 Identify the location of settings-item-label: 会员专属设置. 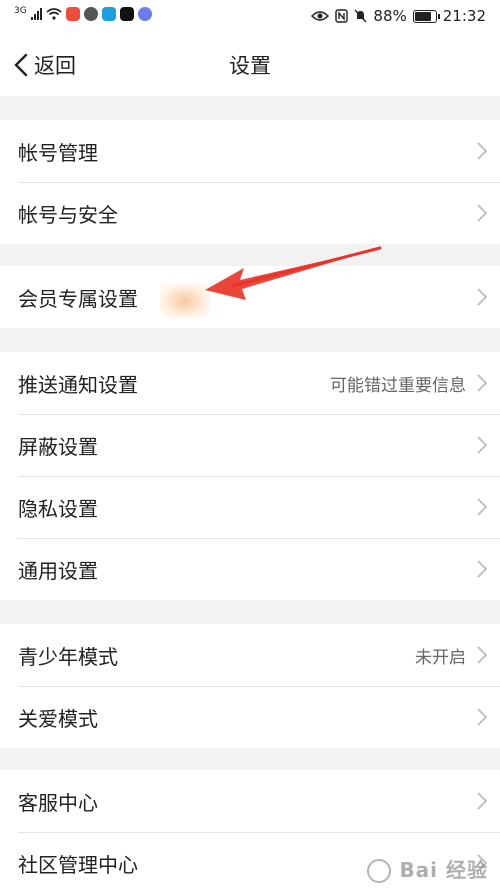
(78, 297).